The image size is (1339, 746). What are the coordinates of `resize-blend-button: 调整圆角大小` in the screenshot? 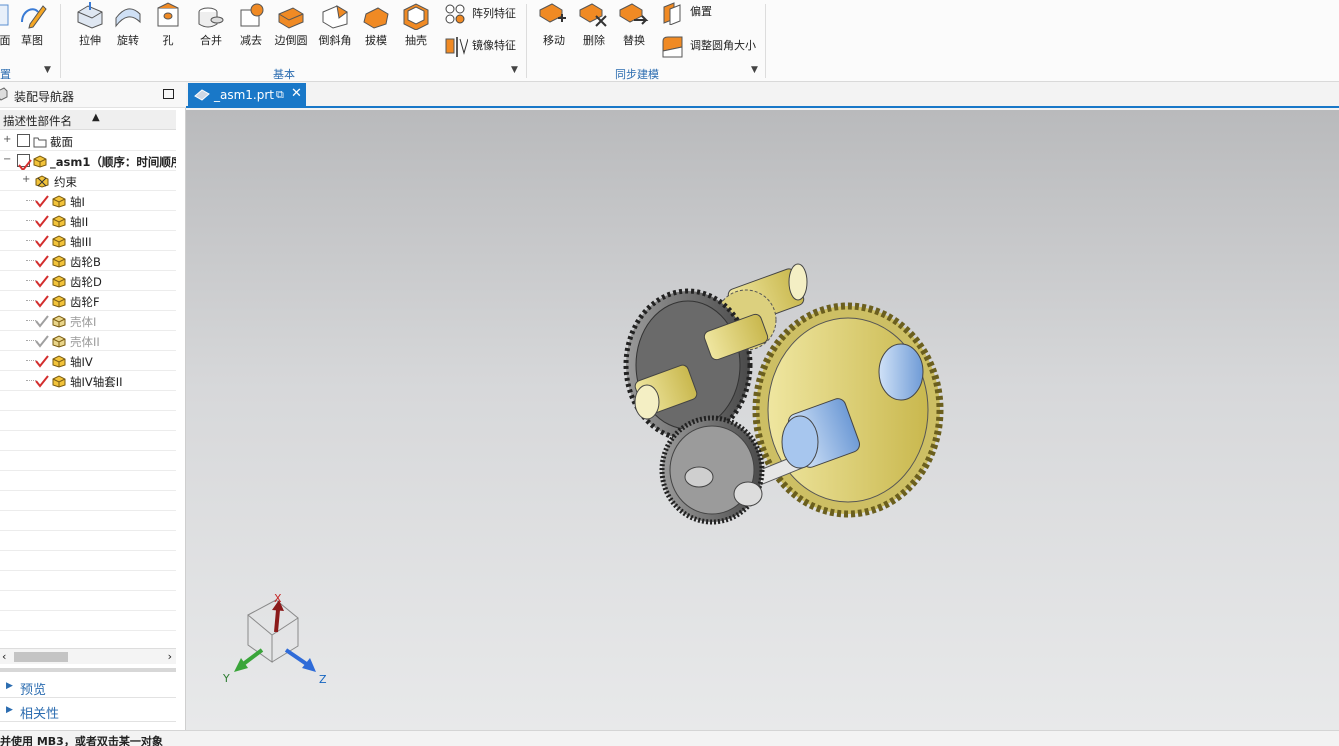 It's located at (710, 46).